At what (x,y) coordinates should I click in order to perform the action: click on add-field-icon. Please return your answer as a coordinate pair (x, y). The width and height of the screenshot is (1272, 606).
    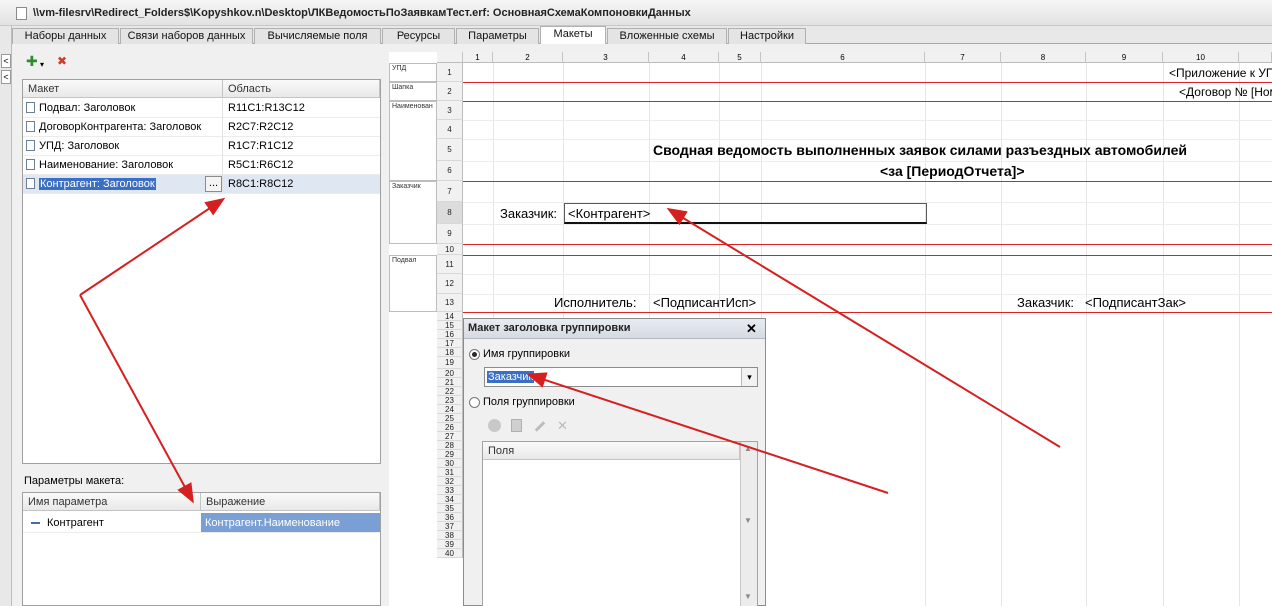
    Looking at the image, I should click on (494, 425).